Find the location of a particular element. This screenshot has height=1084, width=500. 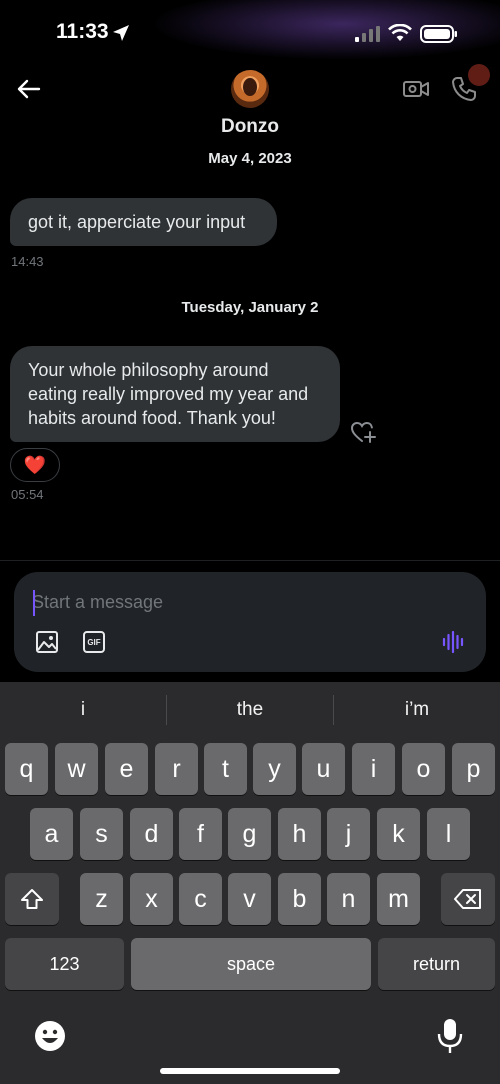

key-r: r is located at coordinates (176, 769).